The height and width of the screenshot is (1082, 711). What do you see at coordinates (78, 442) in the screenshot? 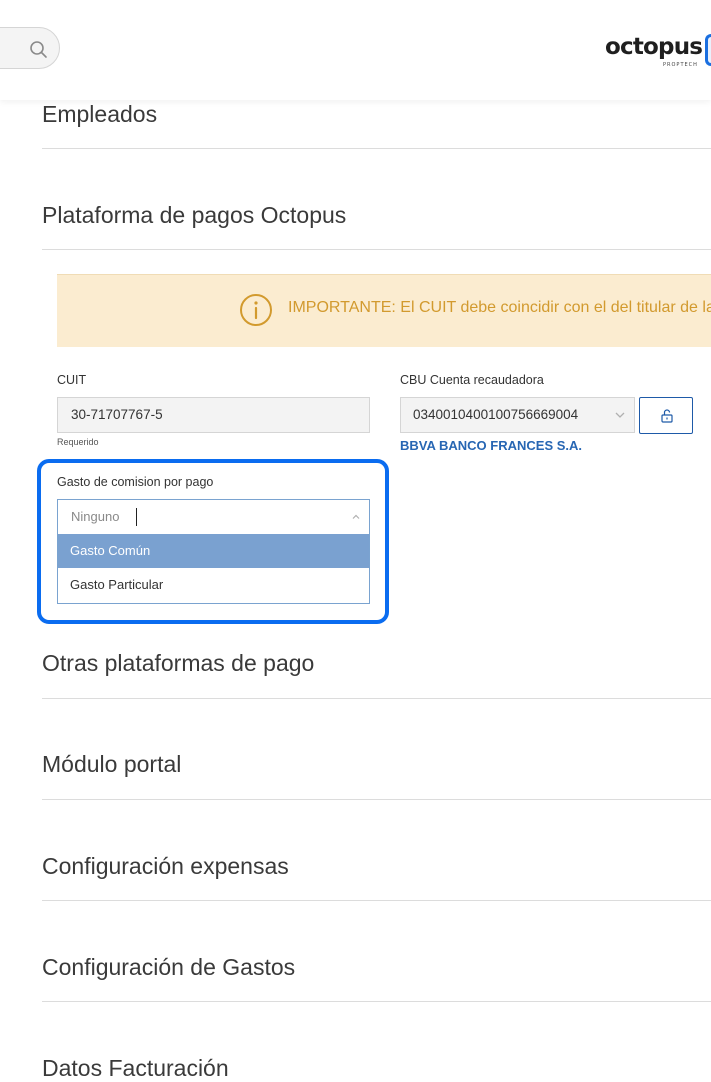
I see `cuit-helper-text: Requerido` at bounding box center [78, 442].